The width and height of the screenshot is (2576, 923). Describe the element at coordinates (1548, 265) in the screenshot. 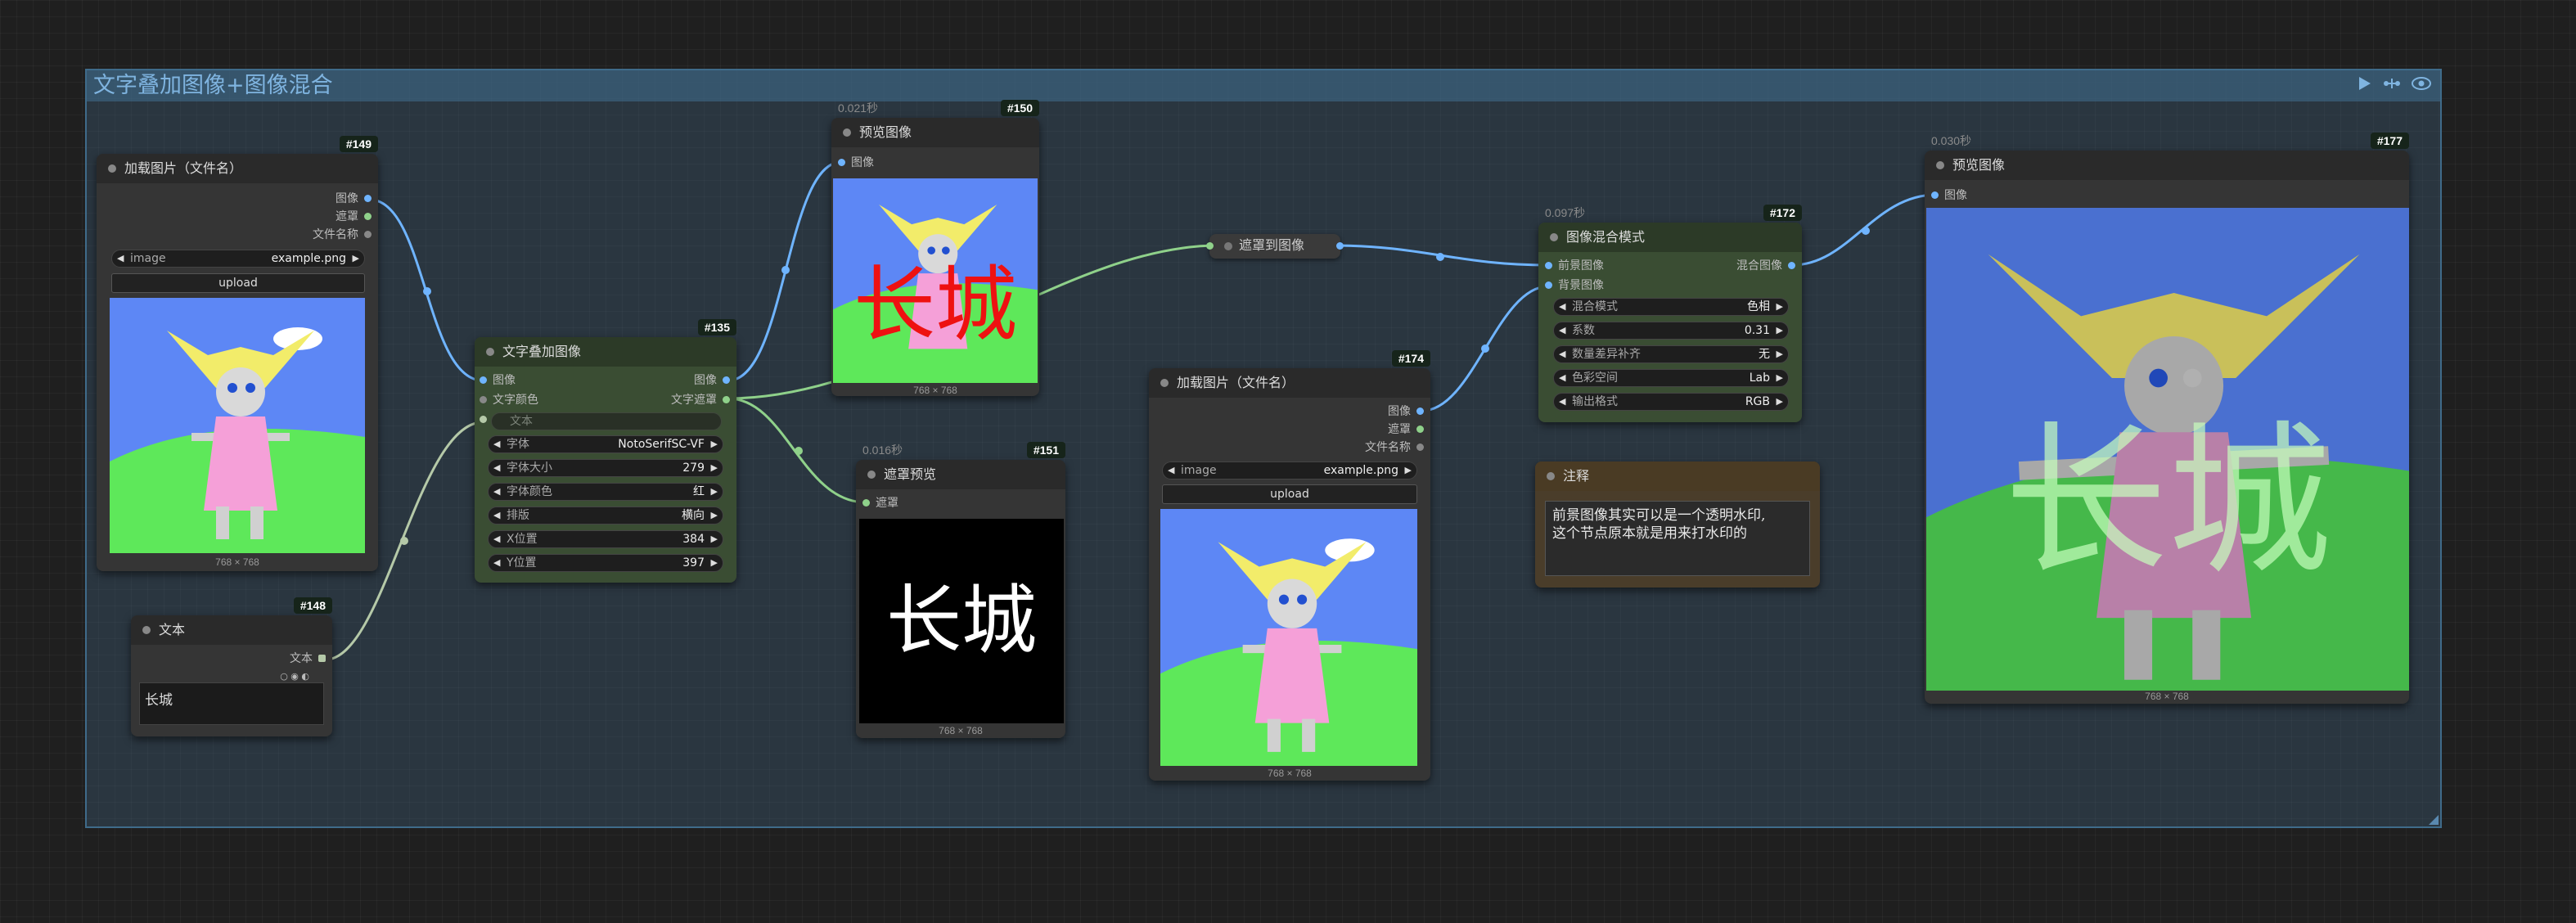

I see `input-foreground-dot` at that location.